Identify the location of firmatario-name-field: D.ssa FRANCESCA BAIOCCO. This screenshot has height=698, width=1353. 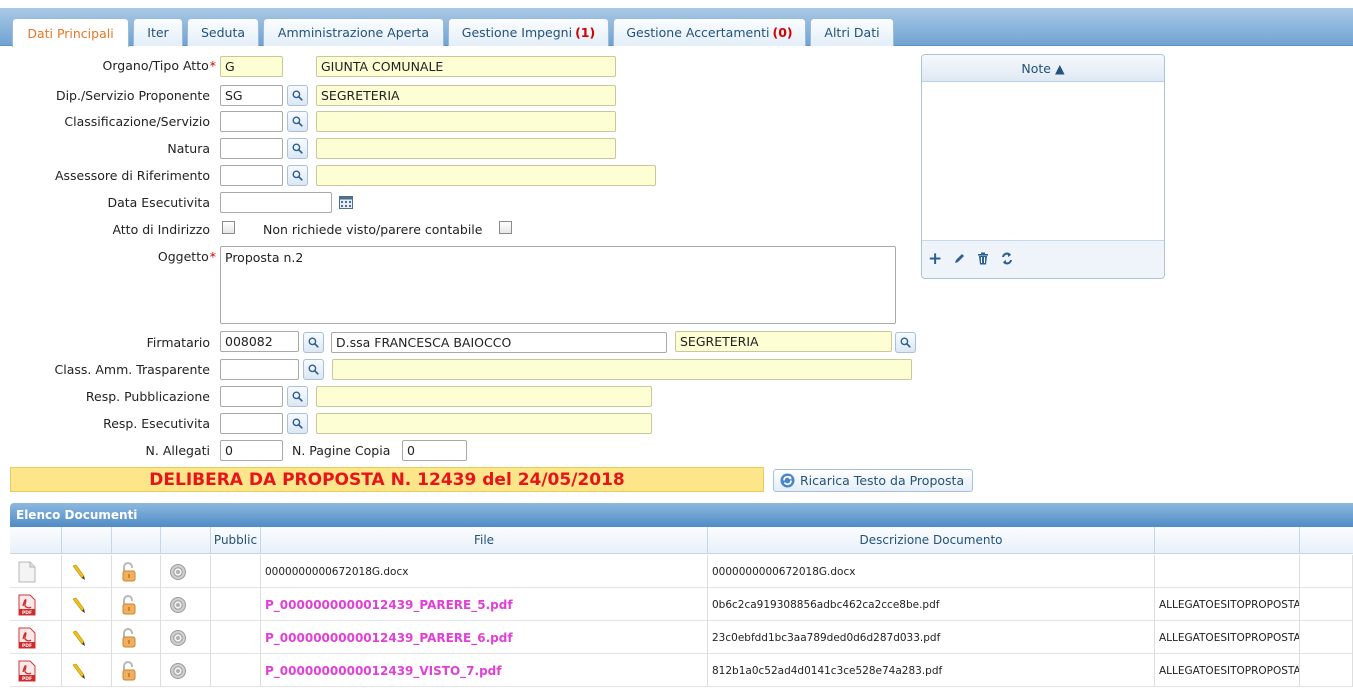
(499, 342).